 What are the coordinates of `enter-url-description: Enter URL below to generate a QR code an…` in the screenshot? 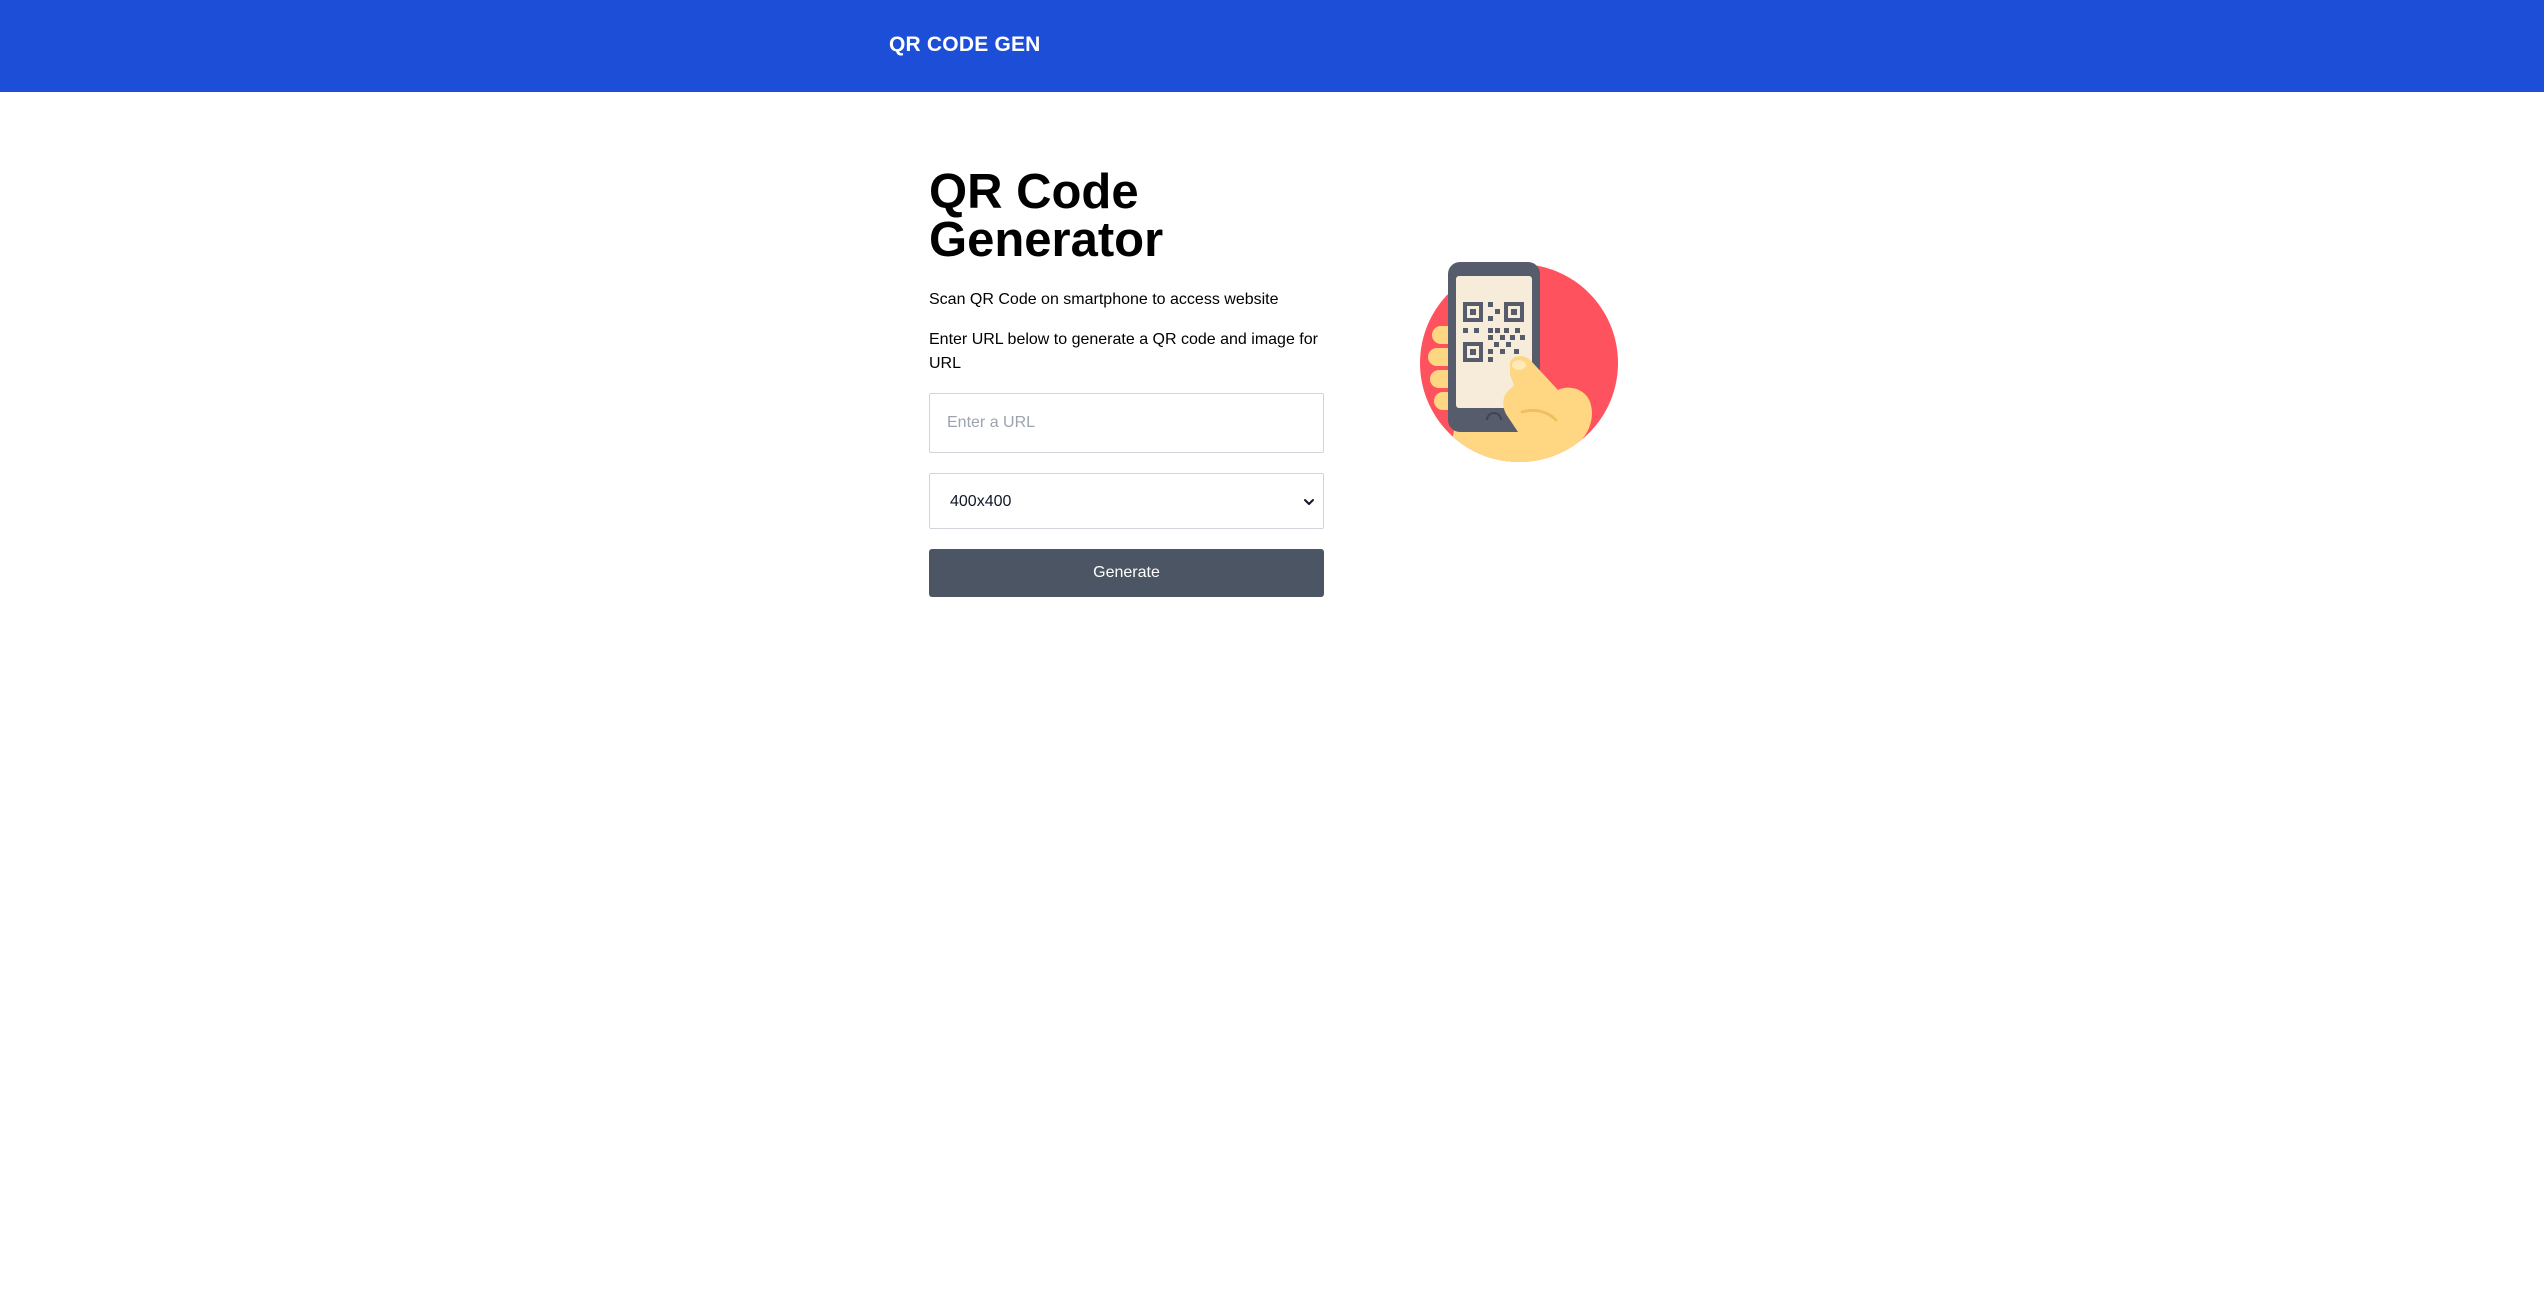 It's located at (1126, 352).